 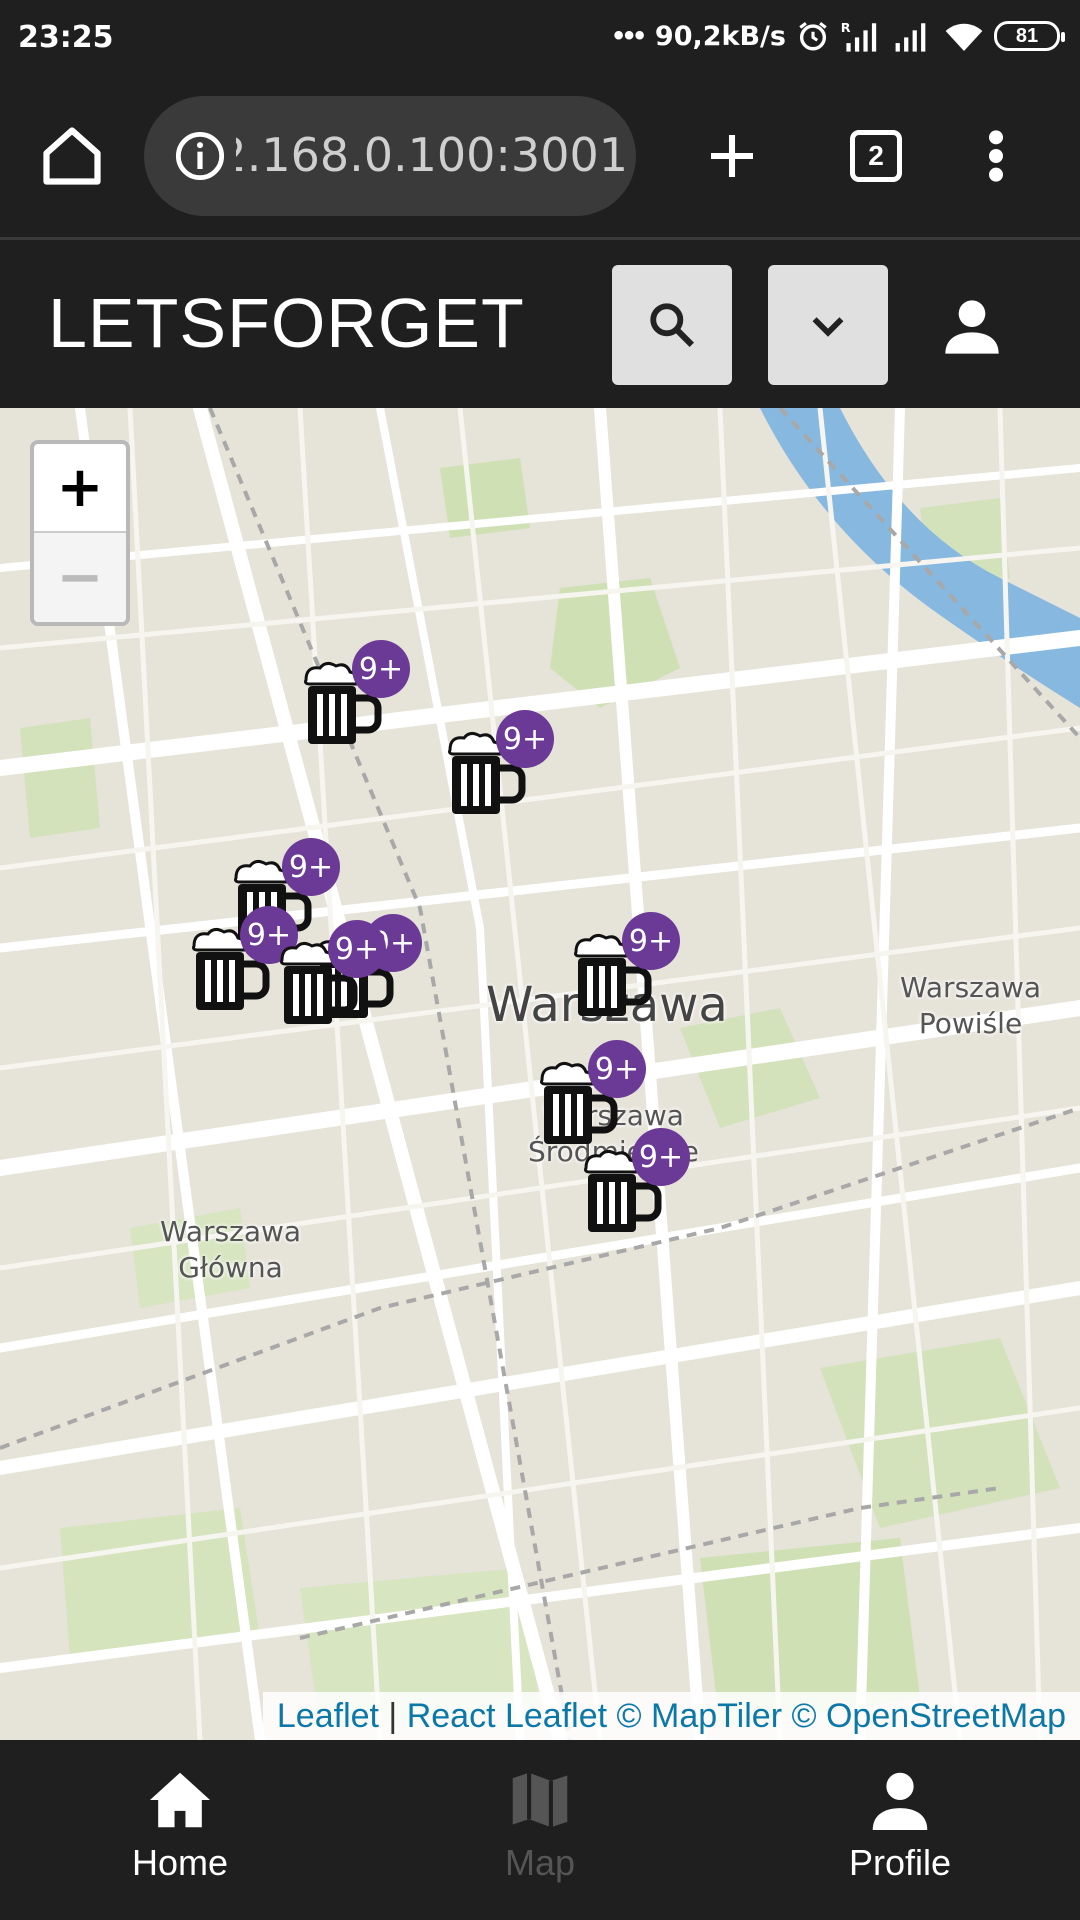 What do you see at coordinates (859, 36) in the screenshot?
I see `signal-roaming-icon: R` at bounding box center [859, 36].